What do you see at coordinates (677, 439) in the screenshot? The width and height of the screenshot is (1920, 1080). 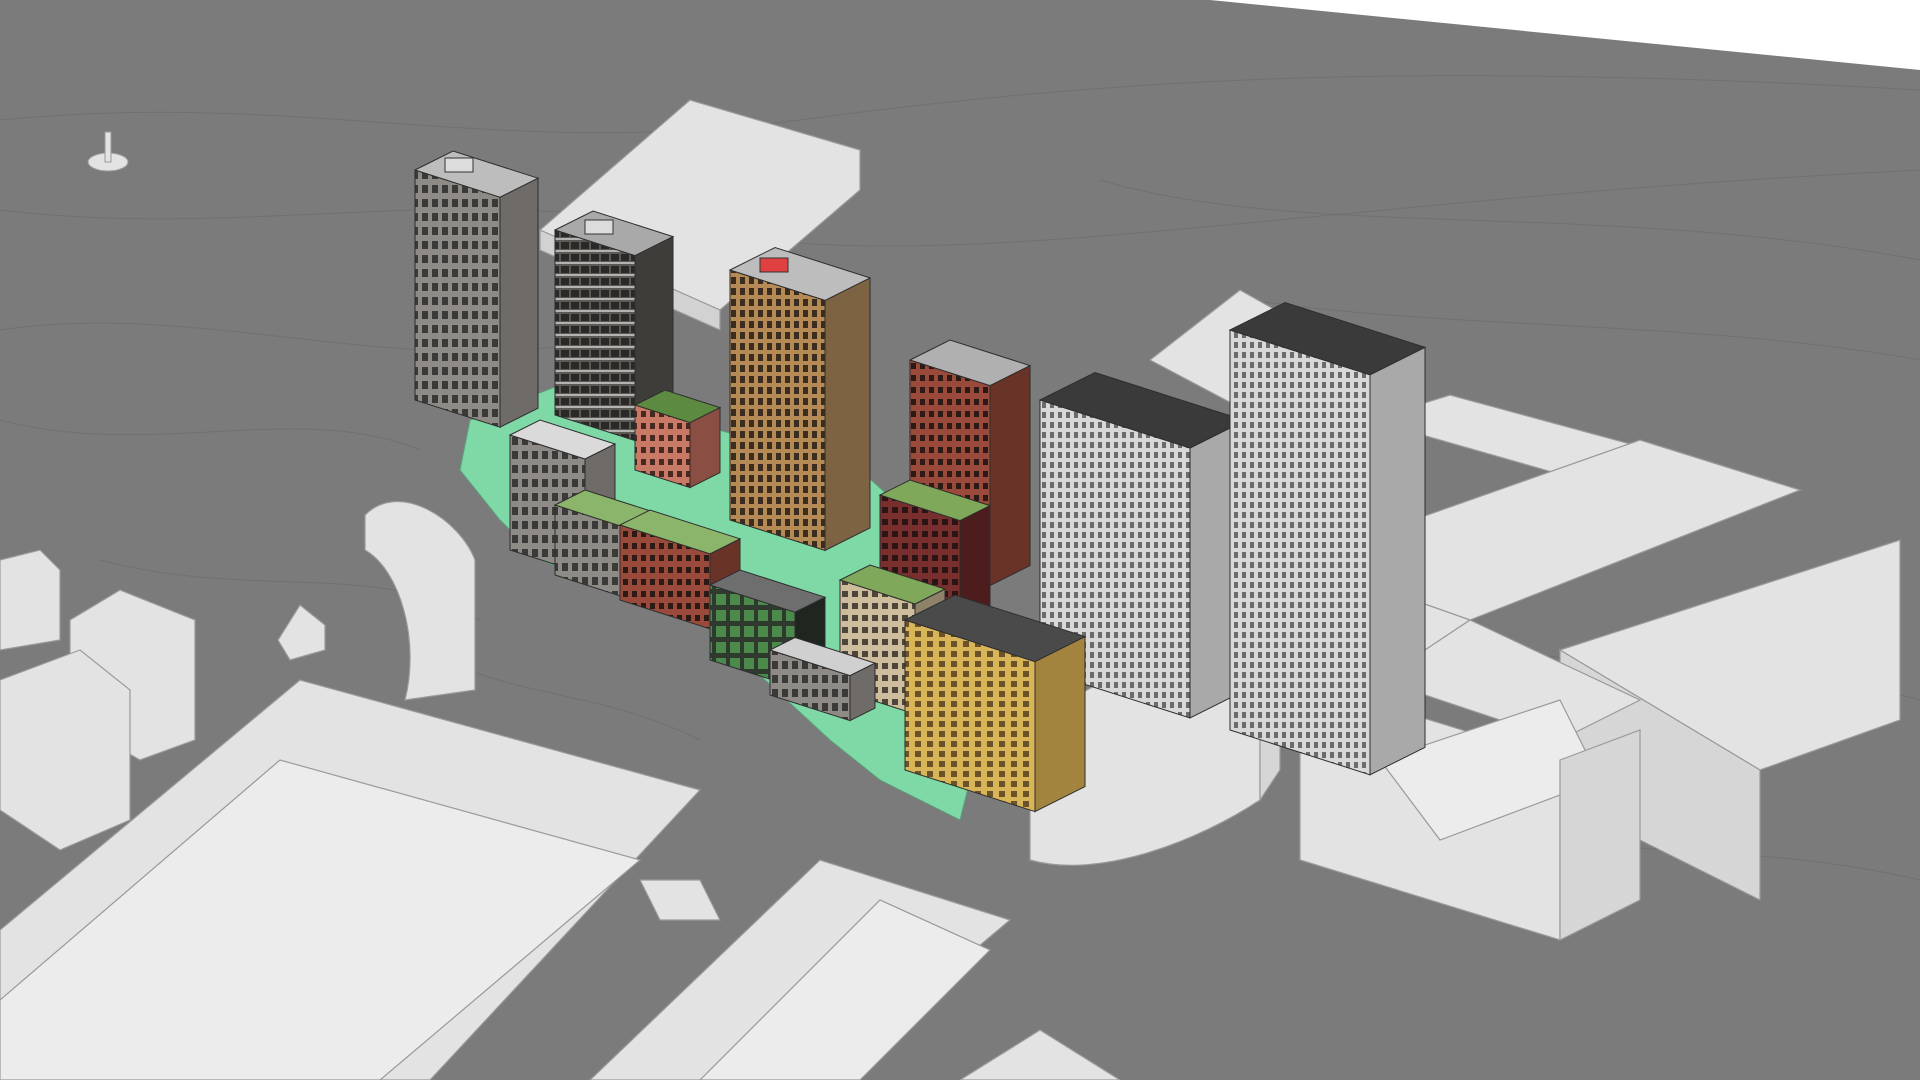 I see `block-terracotta` at bounding box center [677, 439].